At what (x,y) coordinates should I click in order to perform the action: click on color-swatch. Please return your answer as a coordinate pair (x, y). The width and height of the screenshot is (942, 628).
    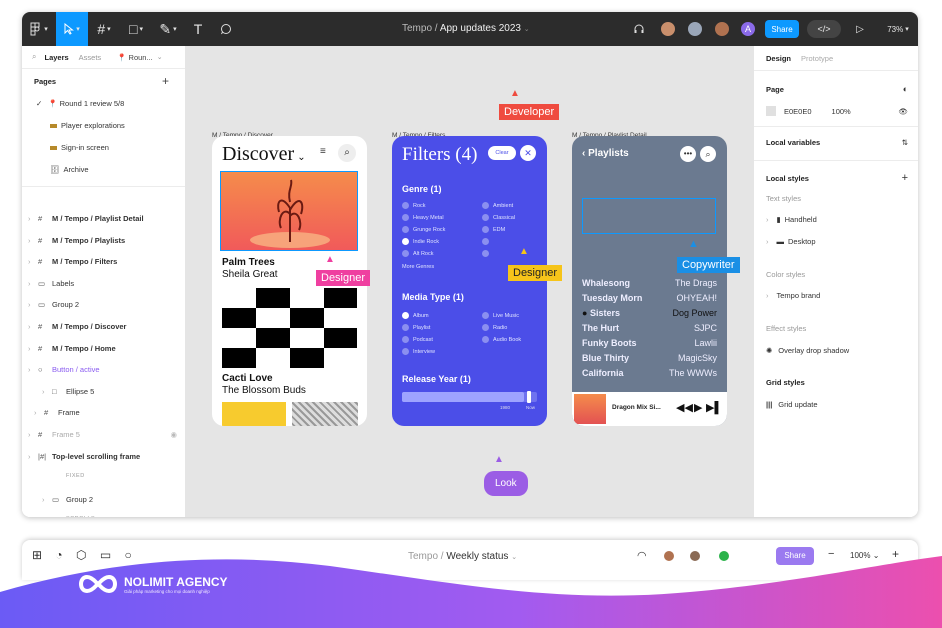
    Looking at the image, I should click on (771, 111).